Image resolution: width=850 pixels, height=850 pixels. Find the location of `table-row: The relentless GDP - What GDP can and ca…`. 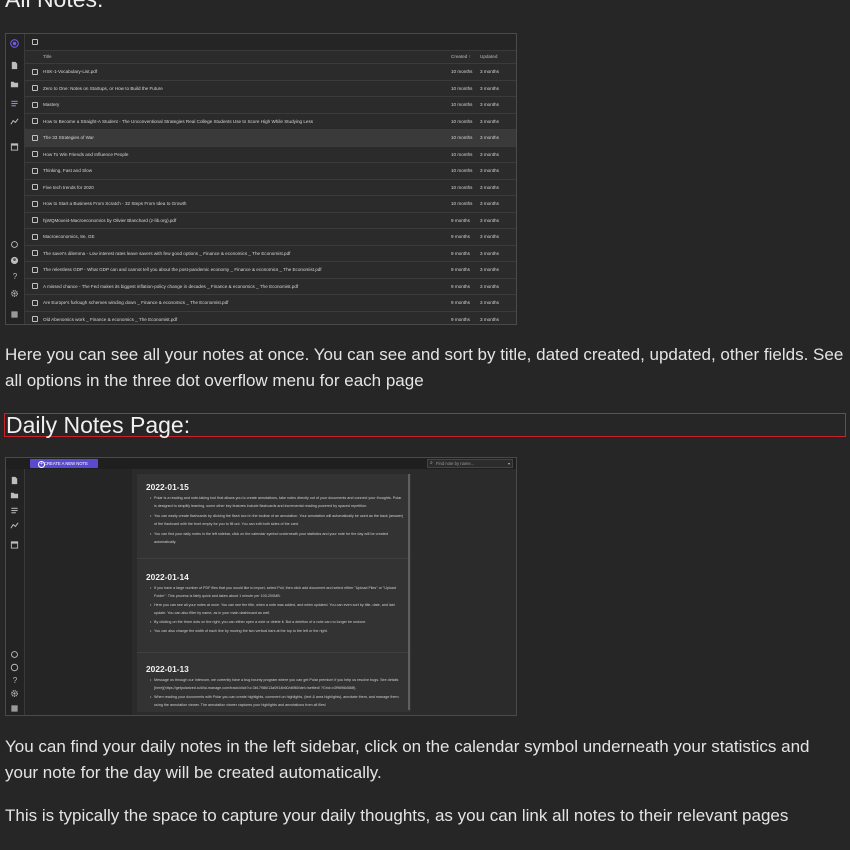

table-row: The relentless GDP - What GDP can and ca… is located at coordinates (270, 270).